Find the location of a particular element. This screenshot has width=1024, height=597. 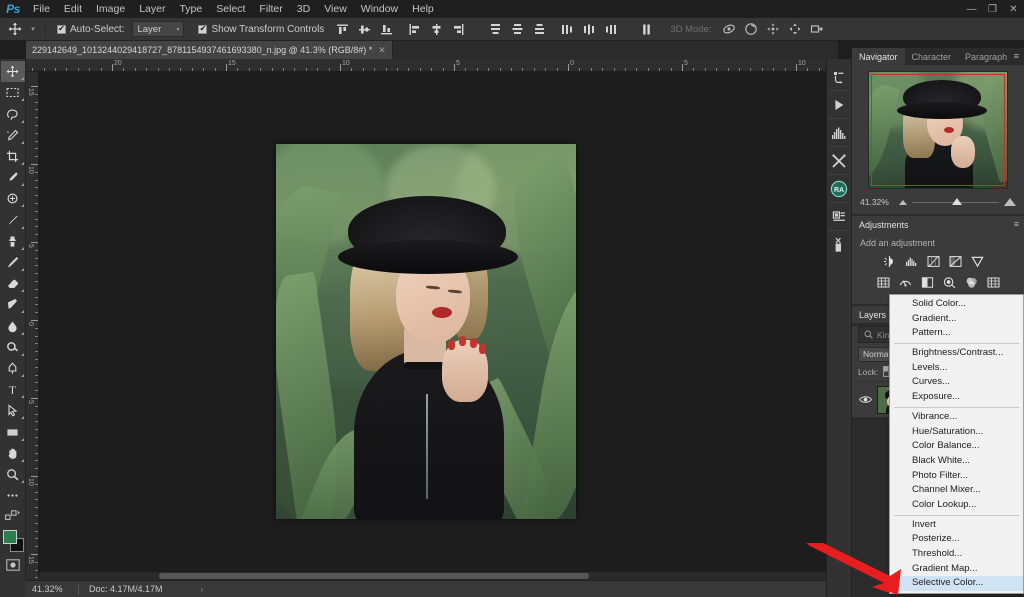

navigator-panel-menu-icon: ≡ is located at coordinates (1016, 56).